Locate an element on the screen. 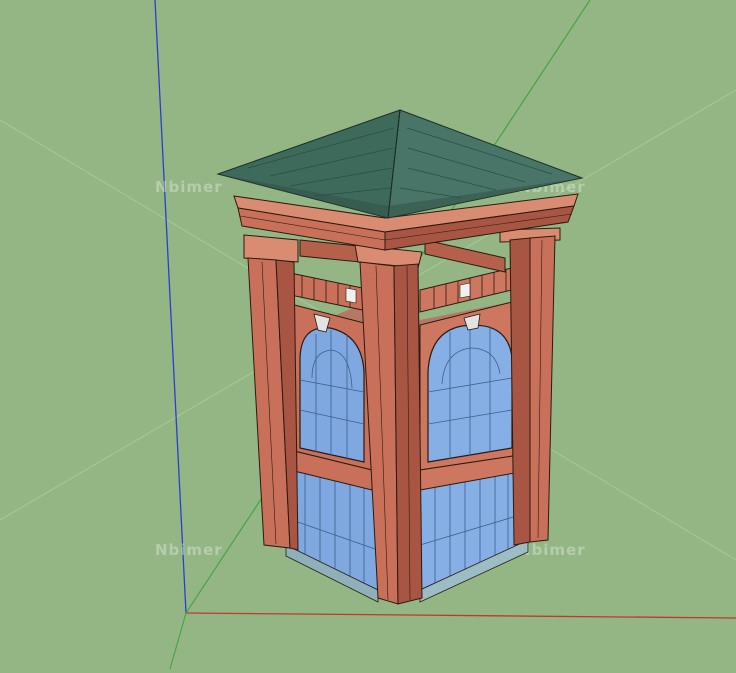  blue-axis is located at coordinates (170, 307).